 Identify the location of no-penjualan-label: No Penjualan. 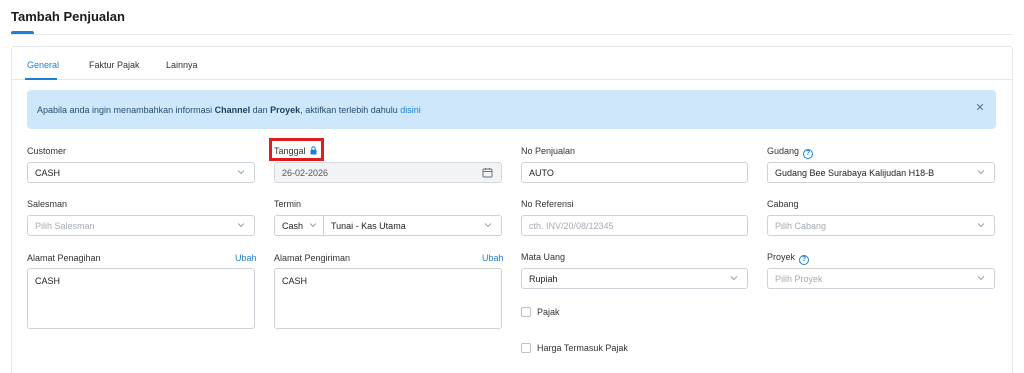
(548, 151).